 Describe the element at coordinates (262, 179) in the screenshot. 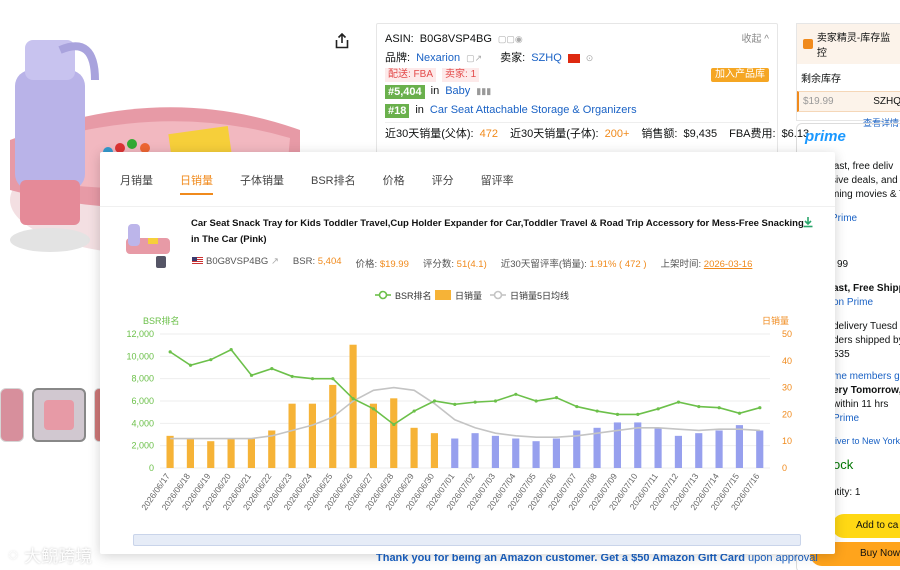

I see `chart-tab: 子体销量` at that location.